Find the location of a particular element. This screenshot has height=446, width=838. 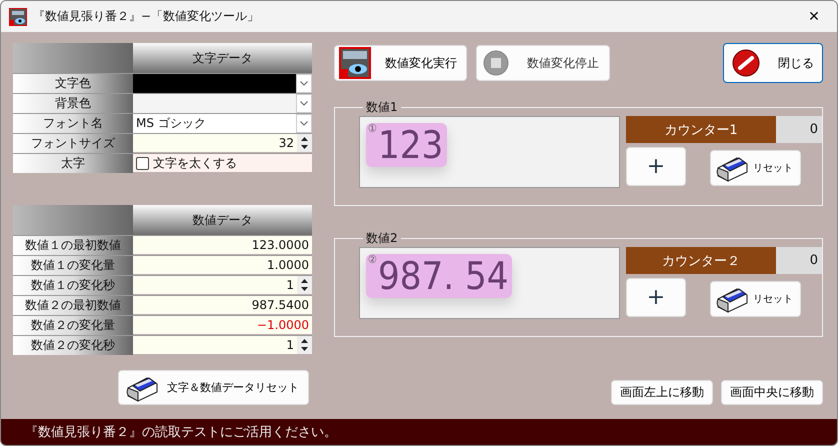

row-label: 太字 is located at coordinates (73, 163).